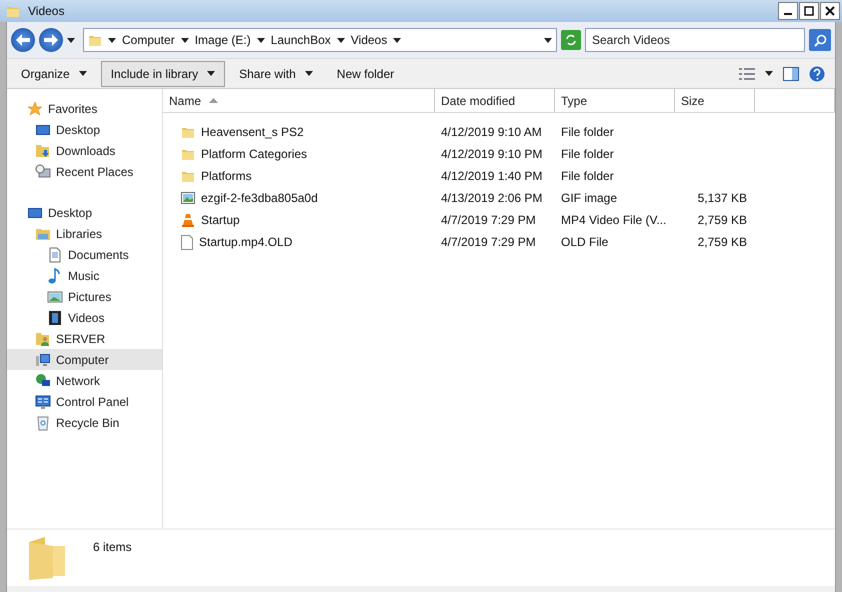 This screenshot has height=592, width=842. I want to click on forward-button, so click(51, 40).